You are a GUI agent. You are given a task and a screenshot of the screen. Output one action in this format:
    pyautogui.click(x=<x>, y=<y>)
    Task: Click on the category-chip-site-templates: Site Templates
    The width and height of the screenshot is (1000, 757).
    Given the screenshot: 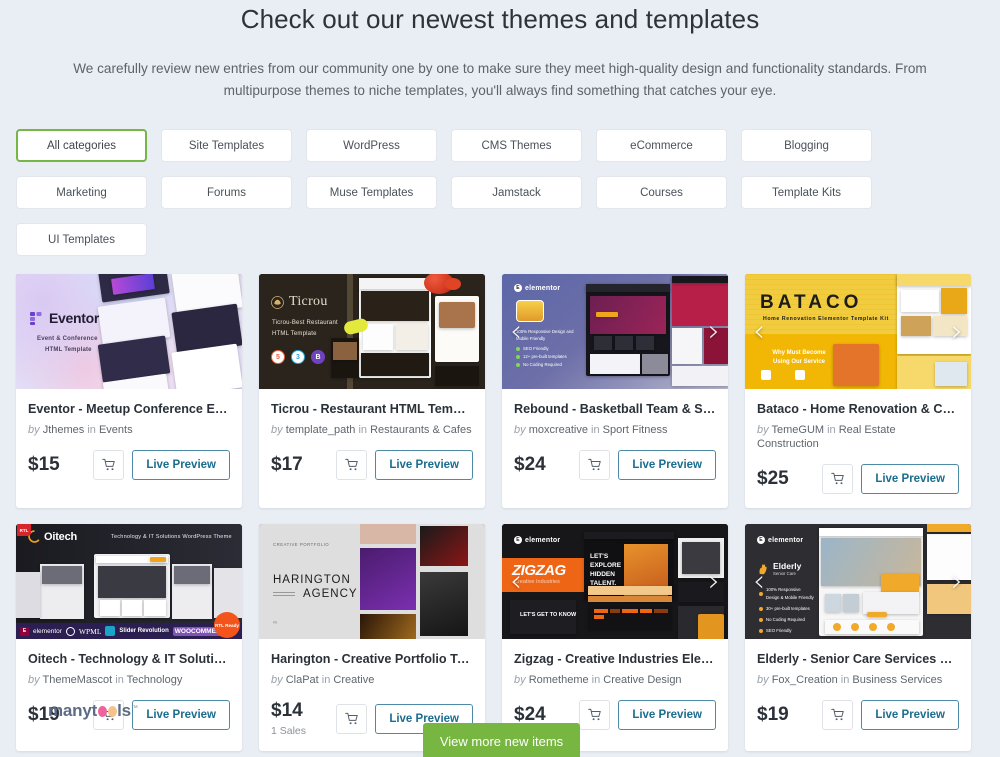 What is the action you would take?
    pyautogui.click(x=226, y=145)
    